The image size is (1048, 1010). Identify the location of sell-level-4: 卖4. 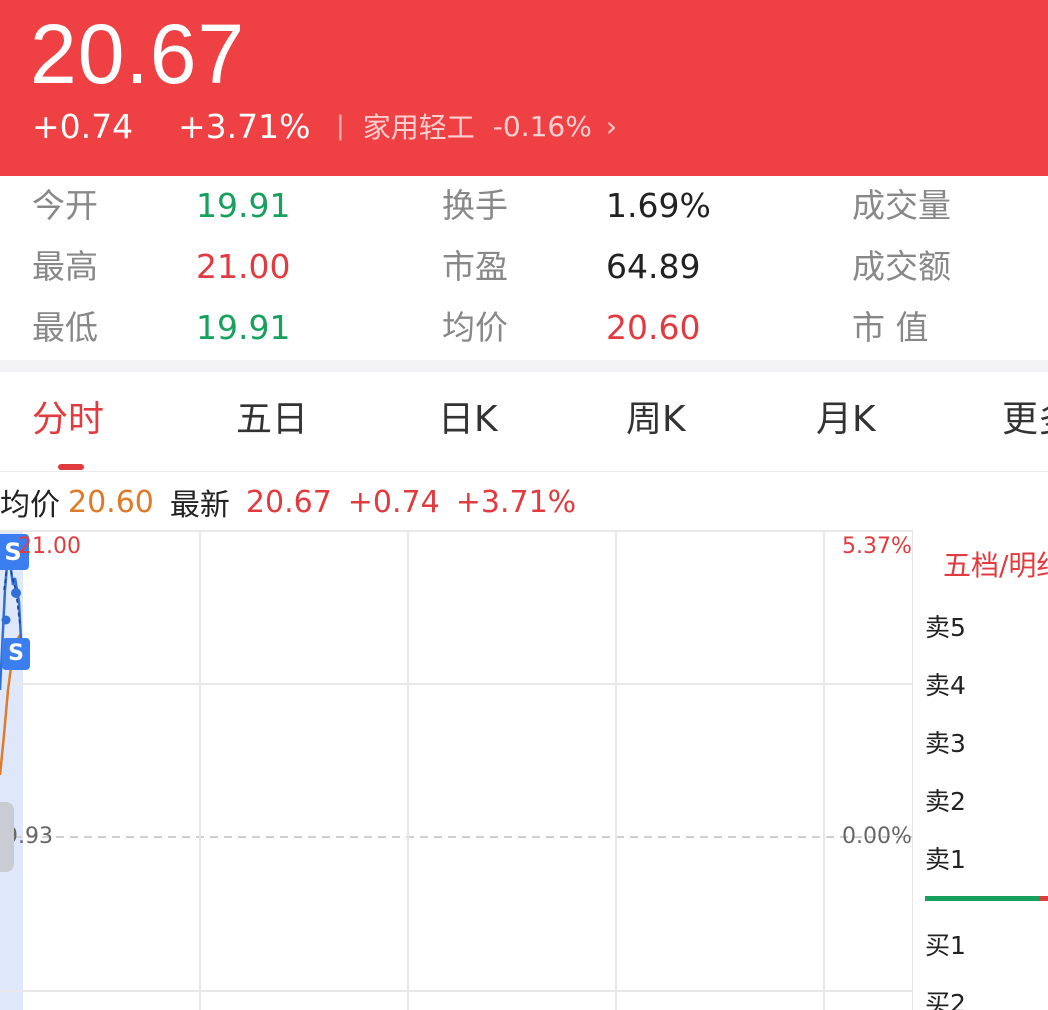
(945, 685).